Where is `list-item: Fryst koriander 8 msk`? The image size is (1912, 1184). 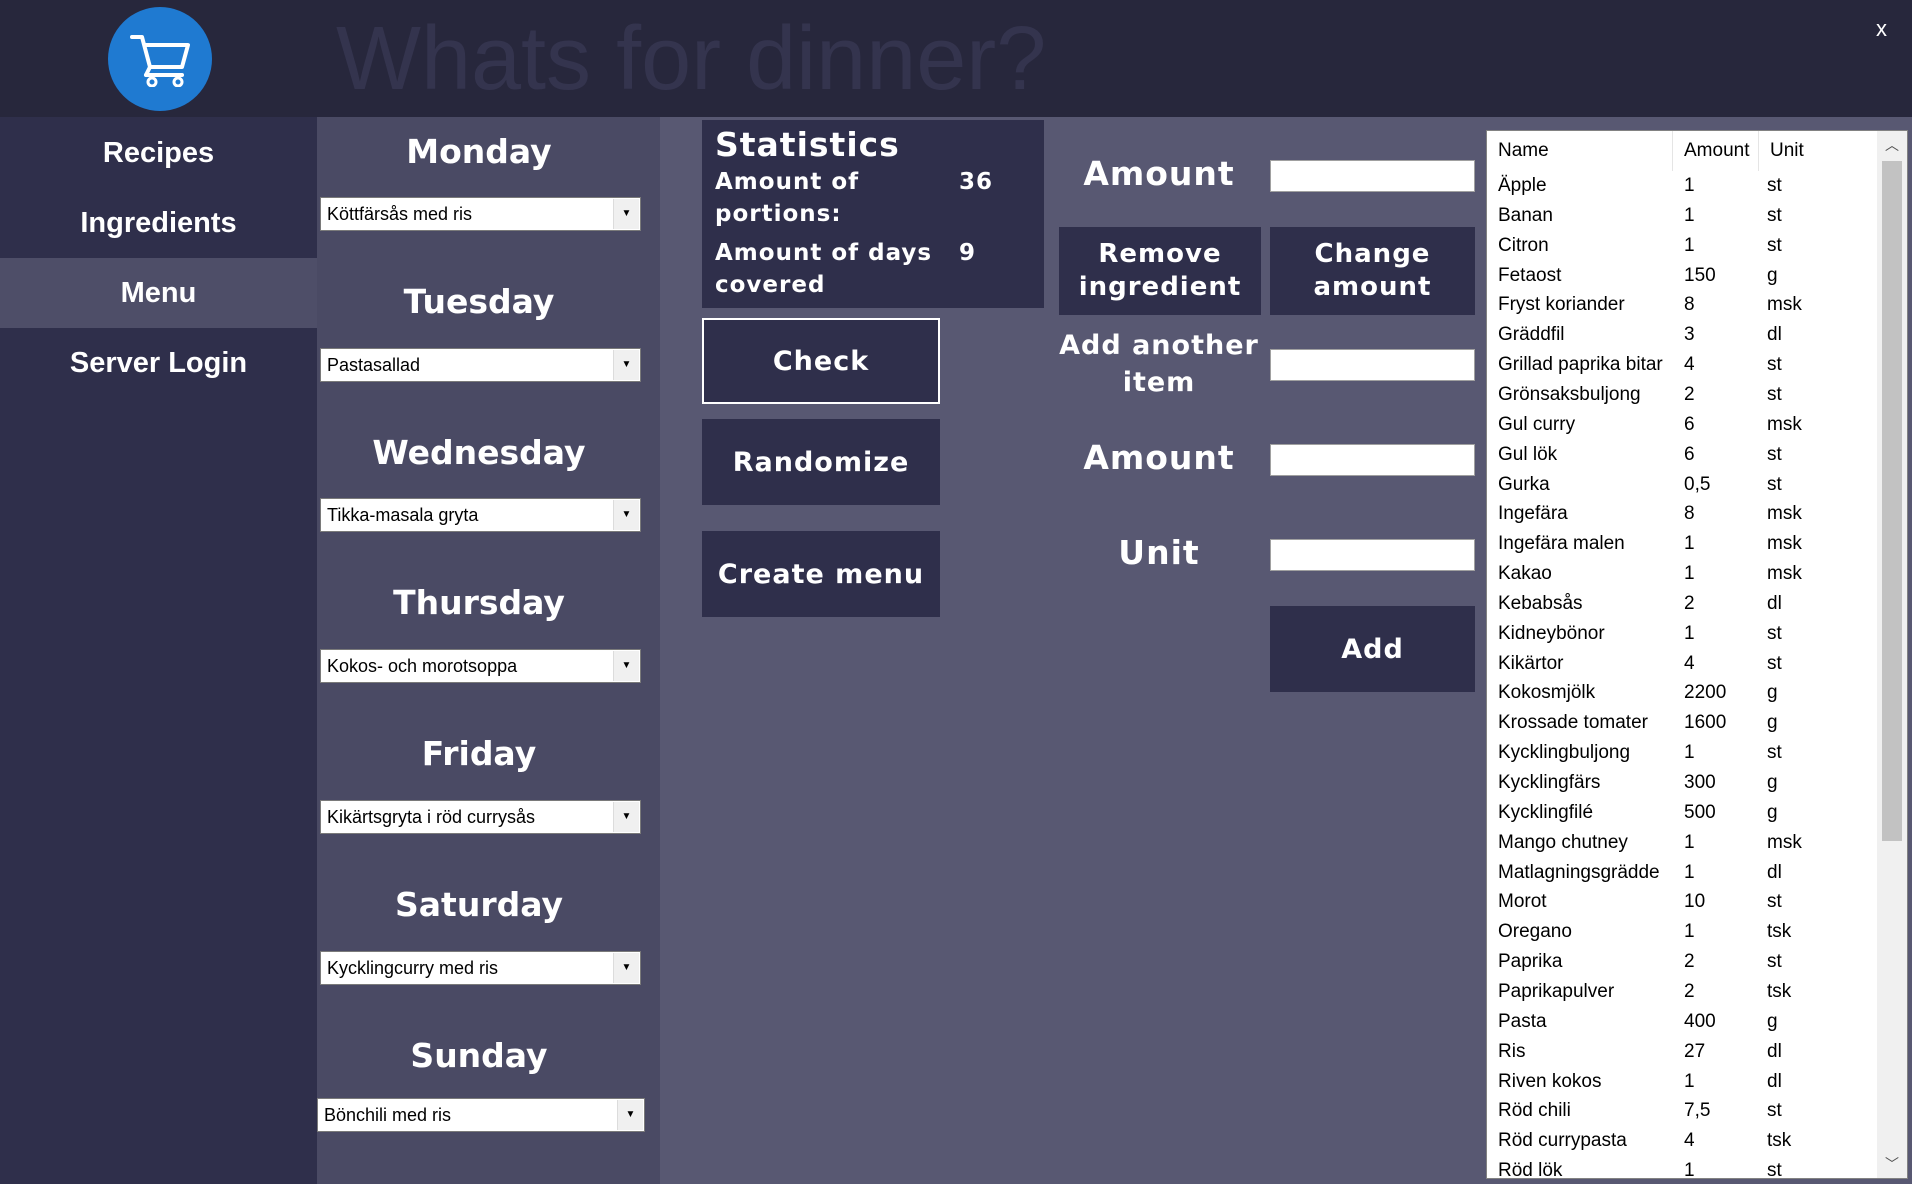
list-item: Fryst koriander 8 msk is located at coordinates (1682, 306).